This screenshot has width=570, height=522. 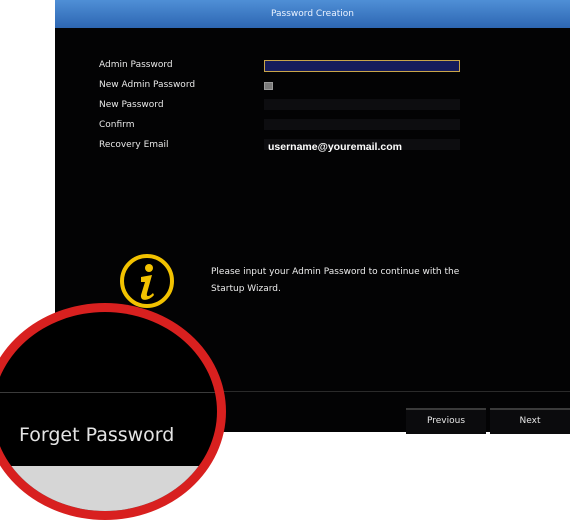 What do you see at coordinates (362, 124) in the screenshot?
I see `confirm-password-field` at bounding box center [362, 124].